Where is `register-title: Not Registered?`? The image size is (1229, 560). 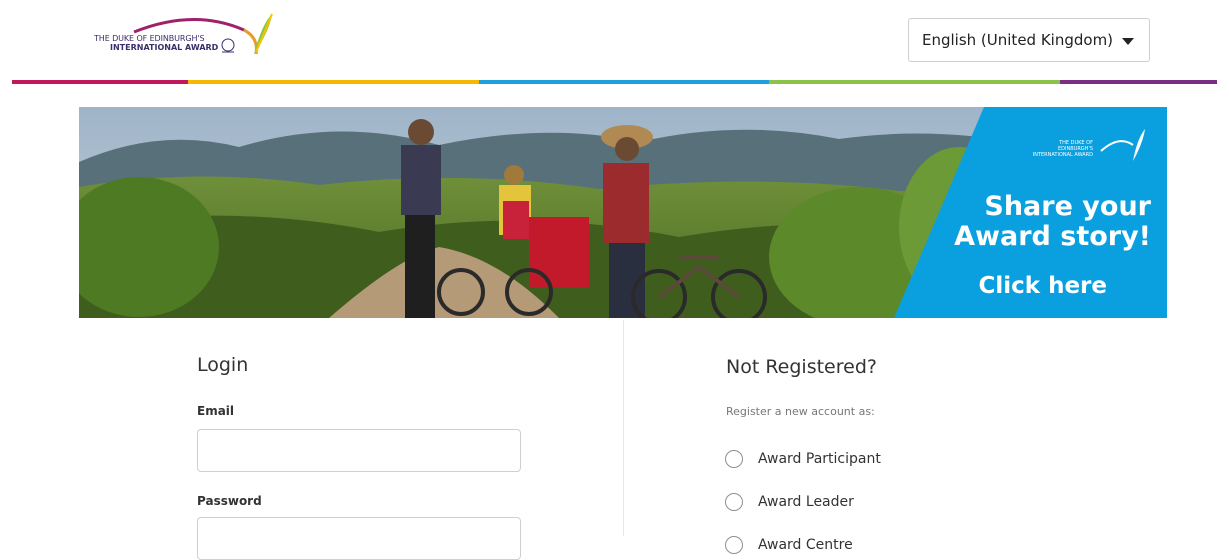 register-title: Not Registered? is located at coordinates (801, 367).